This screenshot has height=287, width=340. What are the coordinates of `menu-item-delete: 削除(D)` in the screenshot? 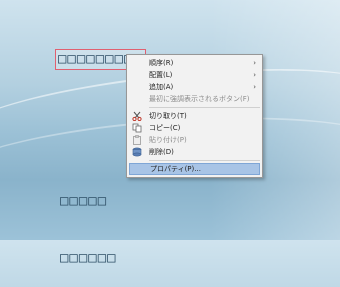 It's located at (194, 152).